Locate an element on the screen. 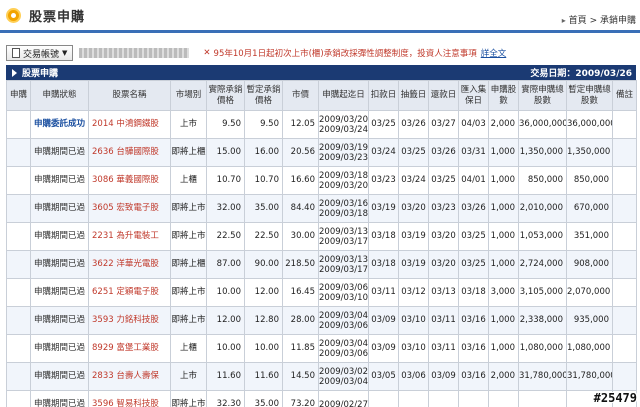 This screenshot has height=407, width=640. period-cell: 2009/03/13 2009/03/17 is located at coordinates (343, 236).